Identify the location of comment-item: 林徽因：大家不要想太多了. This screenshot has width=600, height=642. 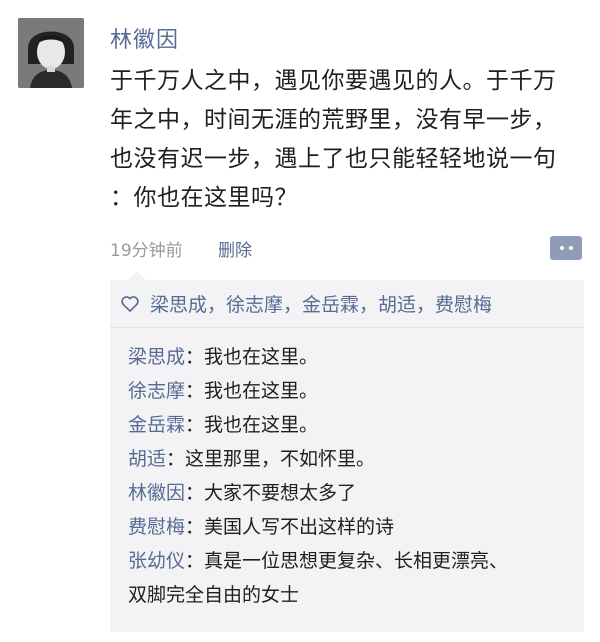
(348, 493).